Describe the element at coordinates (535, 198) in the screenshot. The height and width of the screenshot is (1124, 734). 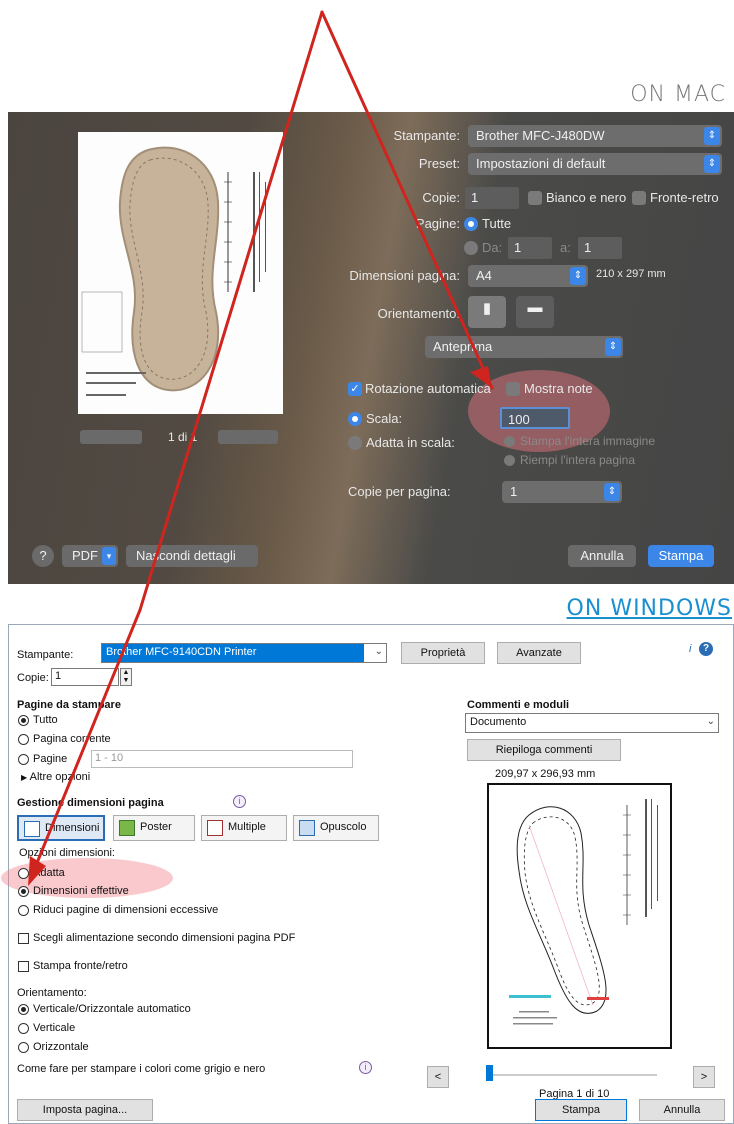
I see `mac-bw-checkbox` at that location.